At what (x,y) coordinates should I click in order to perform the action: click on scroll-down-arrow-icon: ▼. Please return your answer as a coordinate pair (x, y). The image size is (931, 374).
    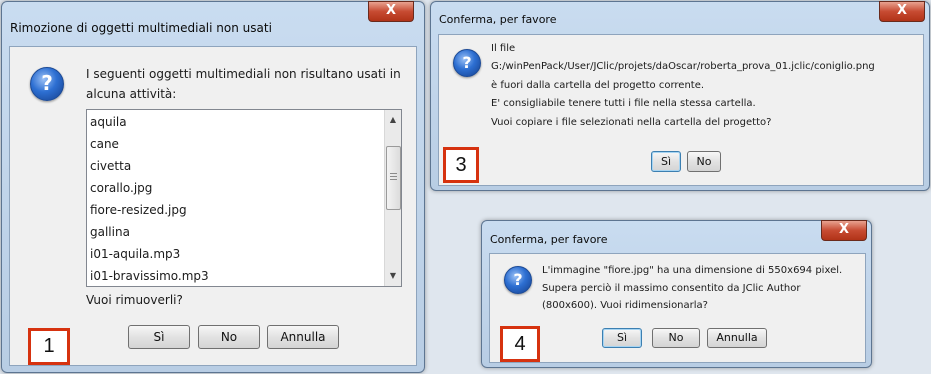
    Looking at the image, I should click on (393, 276).